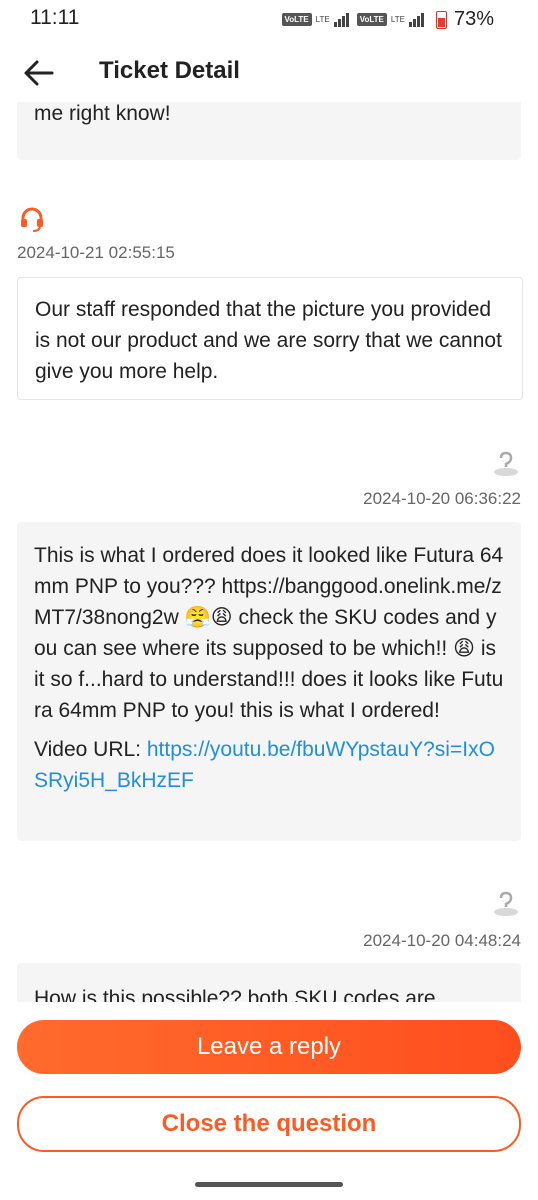 This screenshot has width=538, height=1200. I want to click on status-time: 11:11, so click(55, 17).